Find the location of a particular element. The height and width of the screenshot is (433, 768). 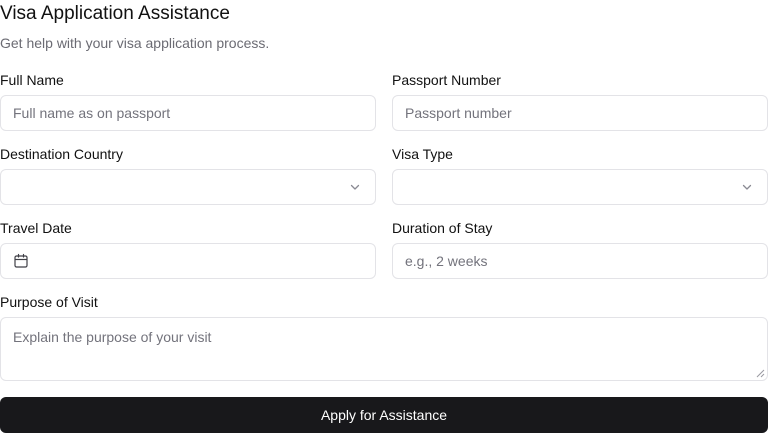

duration-of-stay-placeholder: e.g., 2 weeks is located at coordinates (446, 261).